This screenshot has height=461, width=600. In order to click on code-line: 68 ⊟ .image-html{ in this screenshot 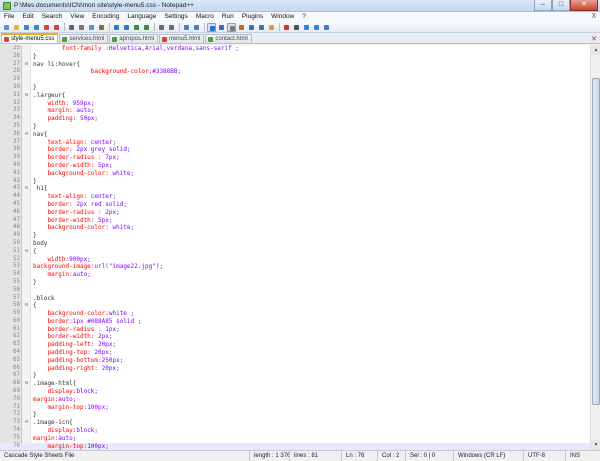, I will do `click(295, 384)`.